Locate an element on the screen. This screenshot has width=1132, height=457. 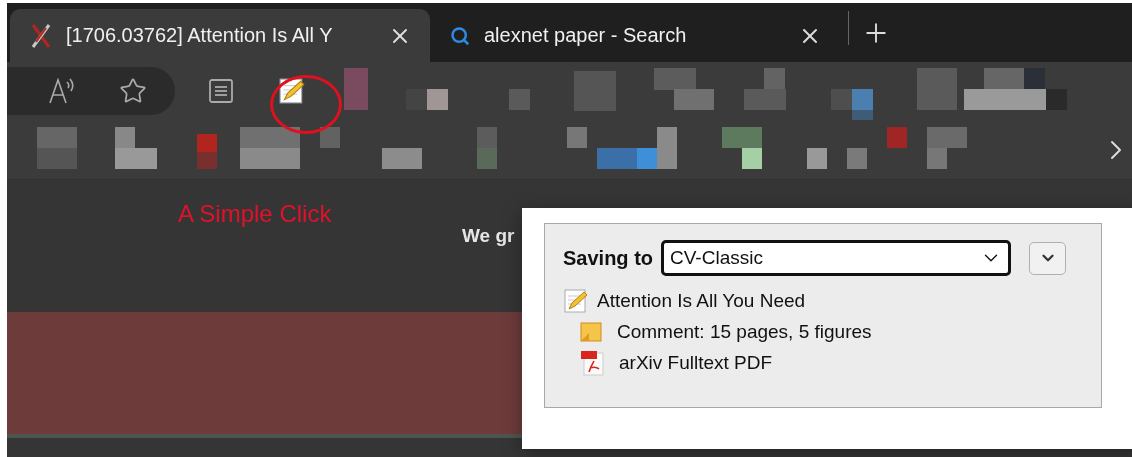
favorite-star-icon is located at coordinates (133, 91).